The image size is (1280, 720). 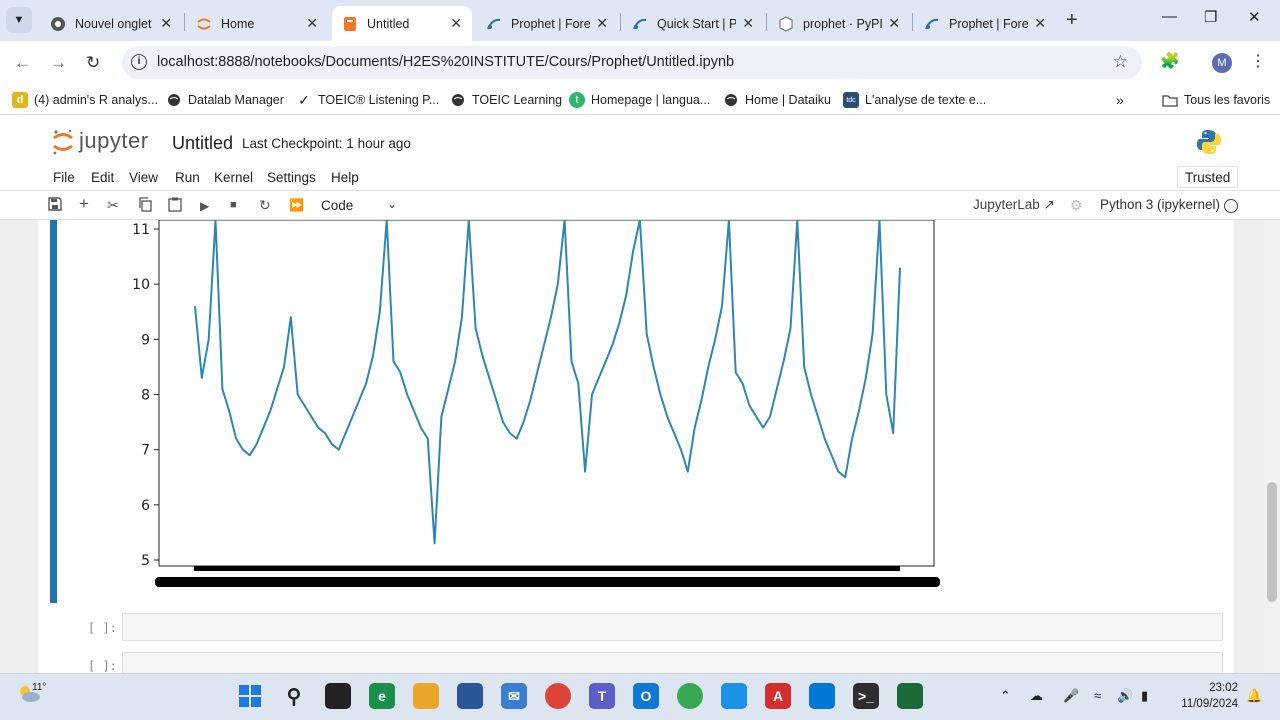 I want to click on kernel-name: Python 3 (ipykernel), so click(x=1160, y=204).